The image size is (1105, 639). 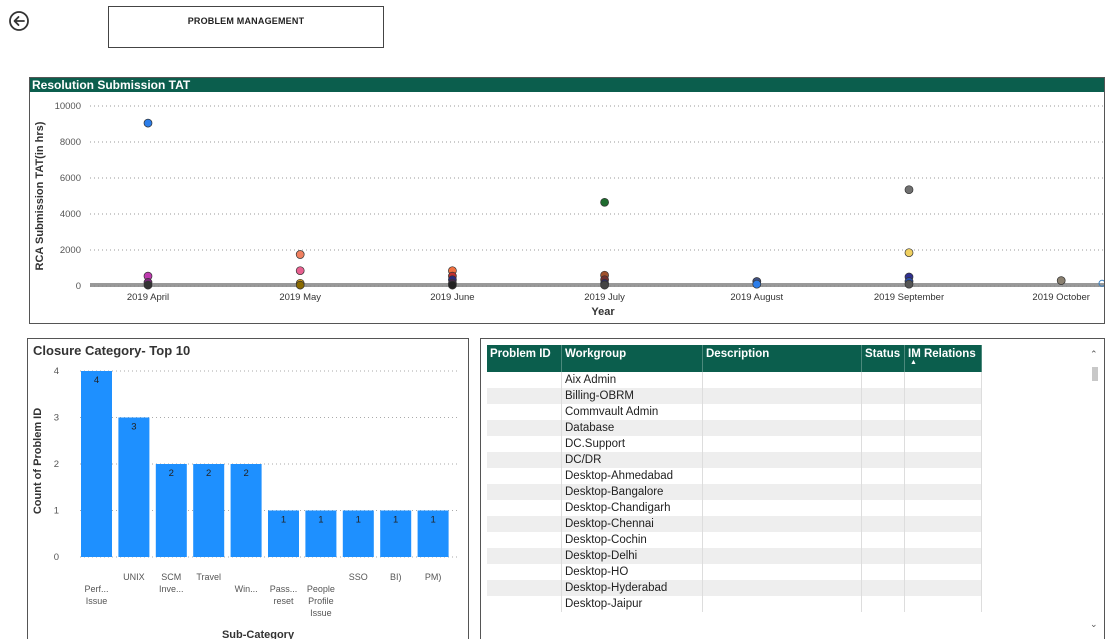 What do you see at coordinates (134, 577) in the screenshot?
I see `x-tick-label: UNIX` at bounding box center [134, 577].